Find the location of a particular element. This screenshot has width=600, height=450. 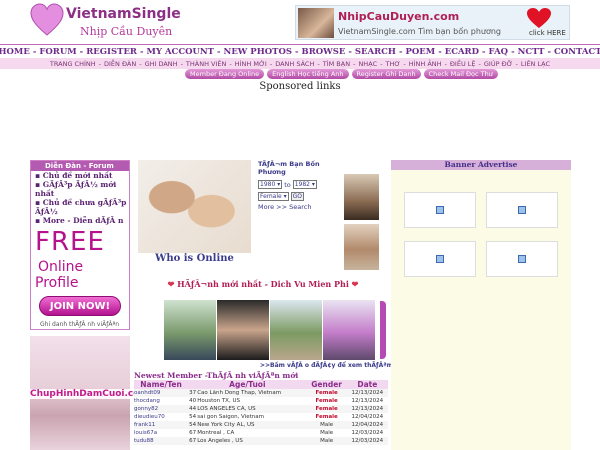

nav-item-poem: POEM is located at coordinates (421, 52).